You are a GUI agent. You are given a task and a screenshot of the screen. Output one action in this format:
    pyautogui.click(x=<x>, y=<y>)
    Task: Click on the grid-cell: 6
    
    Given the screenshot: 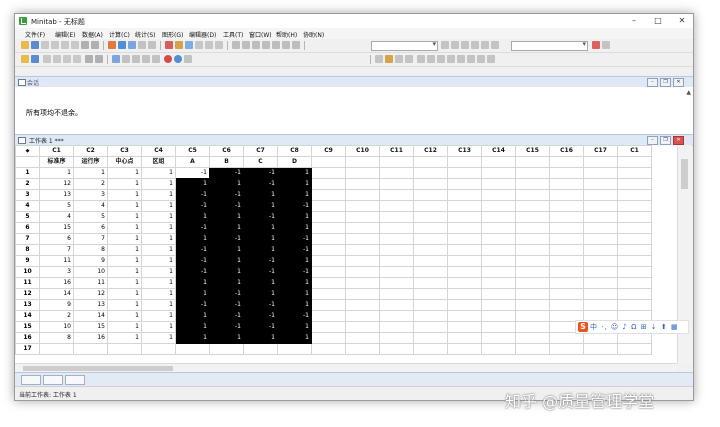 What is the action you would take?
    pyautogui.click(x=56, y=239)
    